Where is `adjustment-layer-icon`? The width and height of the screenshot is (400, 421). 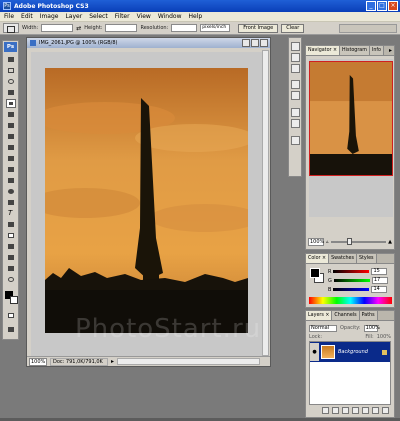 adjustment-layer-icon is located at coordinates (355, 410).